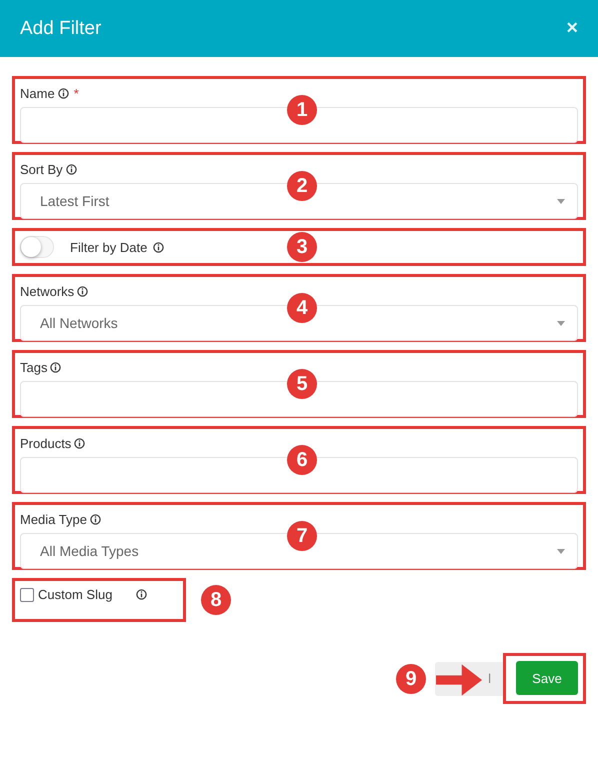  I want to click on number-badge: 5, so click(302, 384).